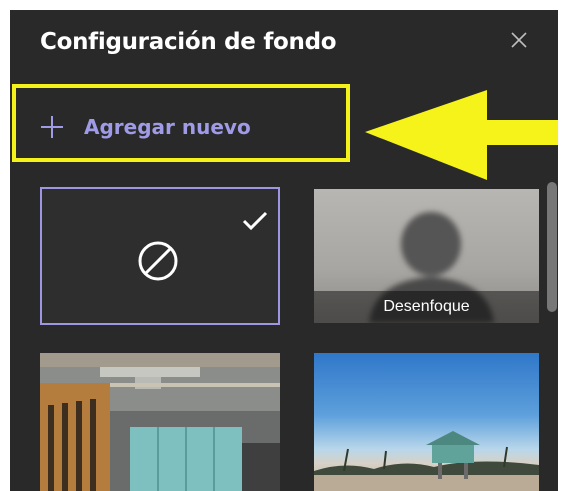 The image size is (561, 491). I want to click on background-none-tile, so click(160, 256).